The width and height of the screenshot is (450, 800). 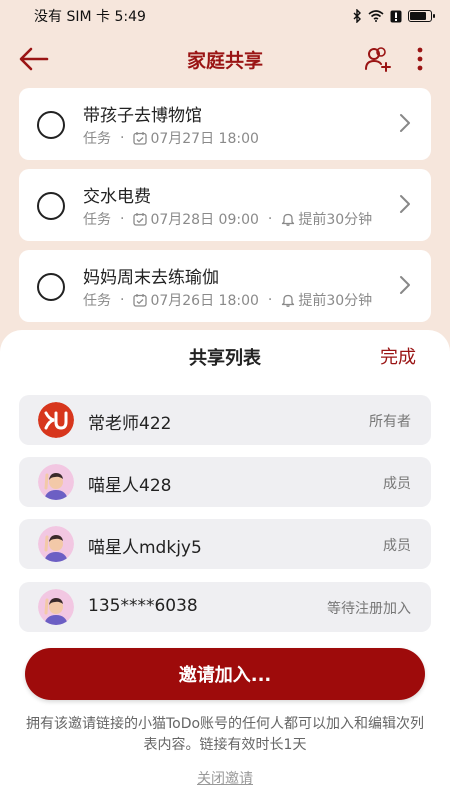 What do you see at coordinates (90, 17) in the screenshot?
I see `carrier-time: 没有 SIM 卡 5:49` at bounding box center [90, 17].